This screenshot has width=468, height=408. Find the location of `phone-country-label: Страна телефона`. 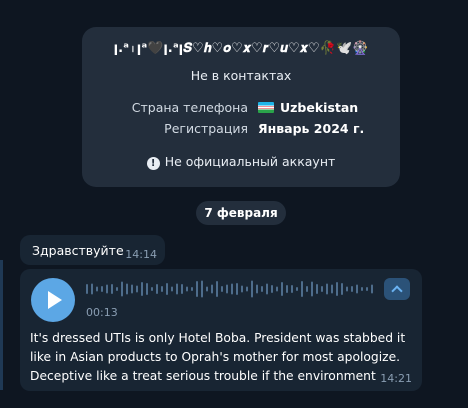

phone-country-label: Страна телефона is located at coordinates (189, 107).